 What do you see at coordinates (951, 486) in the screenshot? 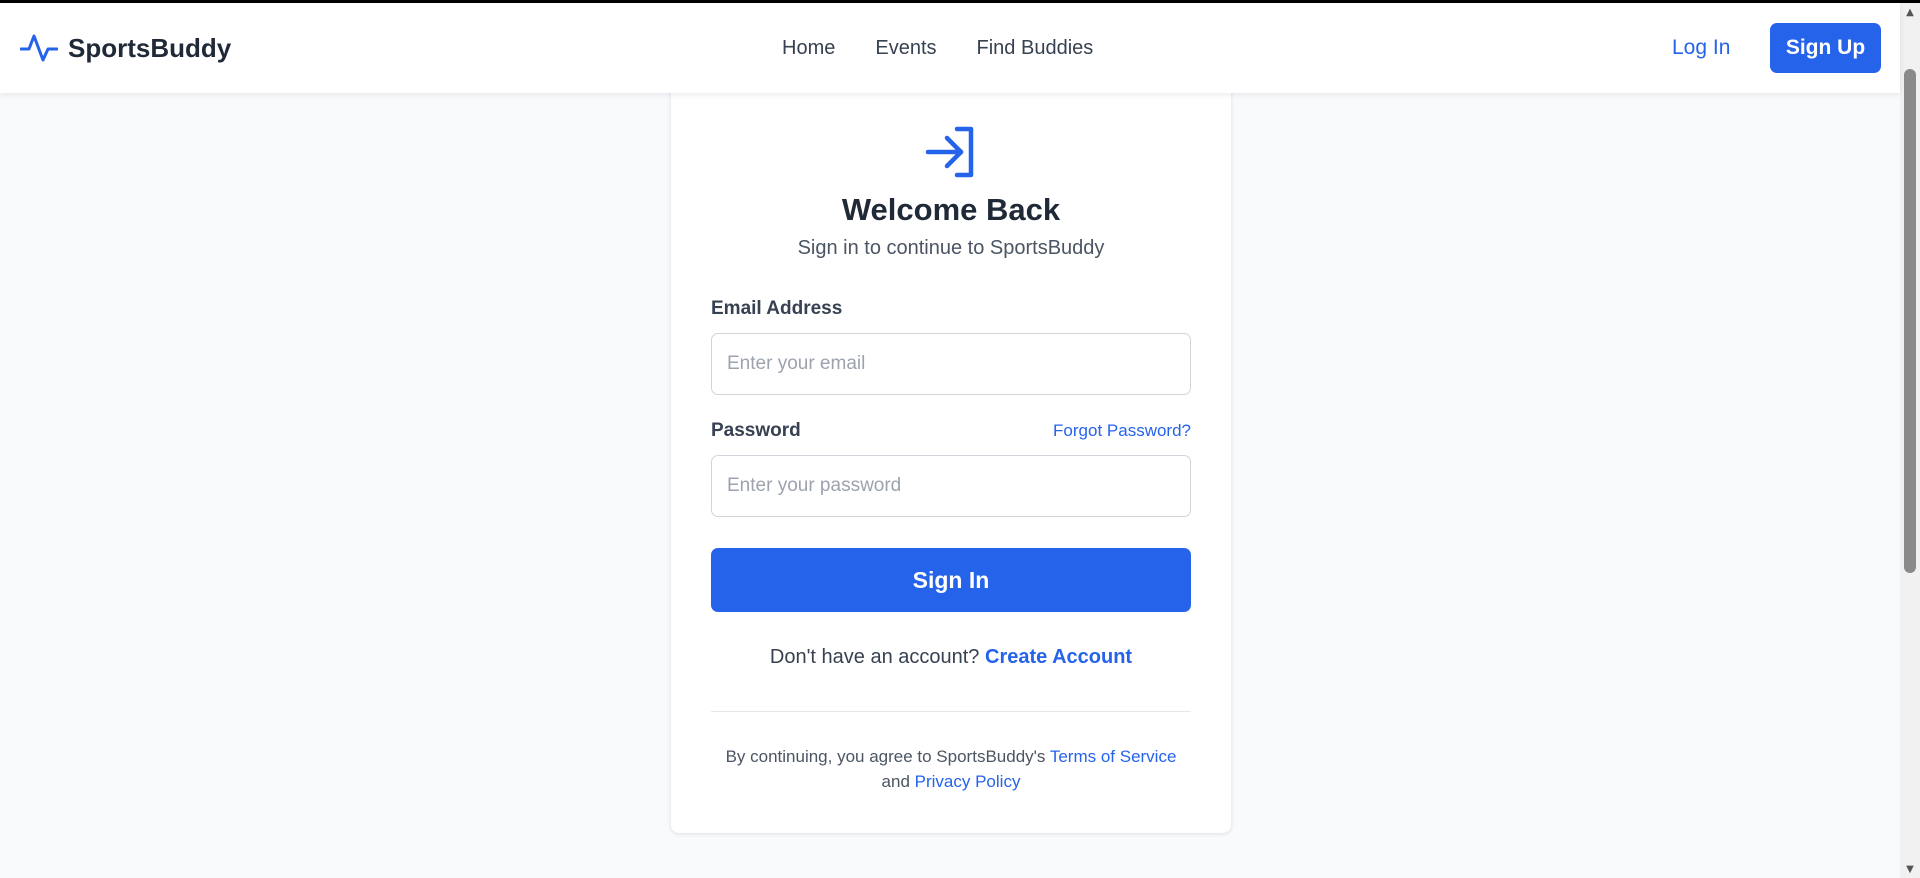
I see `password-input` at bounding box center [951, 486].